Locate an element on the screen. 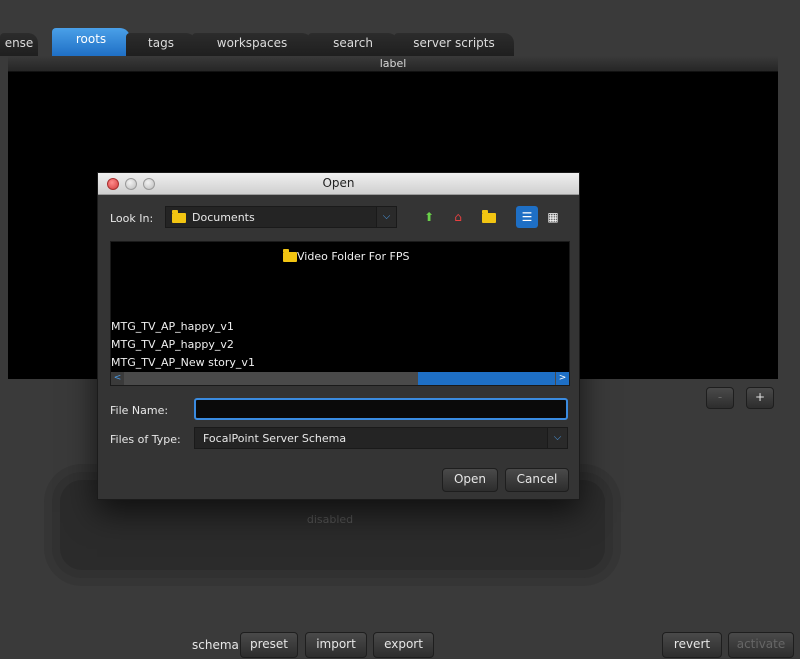 This screenshot has height=659, width=800. list-item: MTG_TV_AP_happy_v2 is located at coordinates (172, 344).